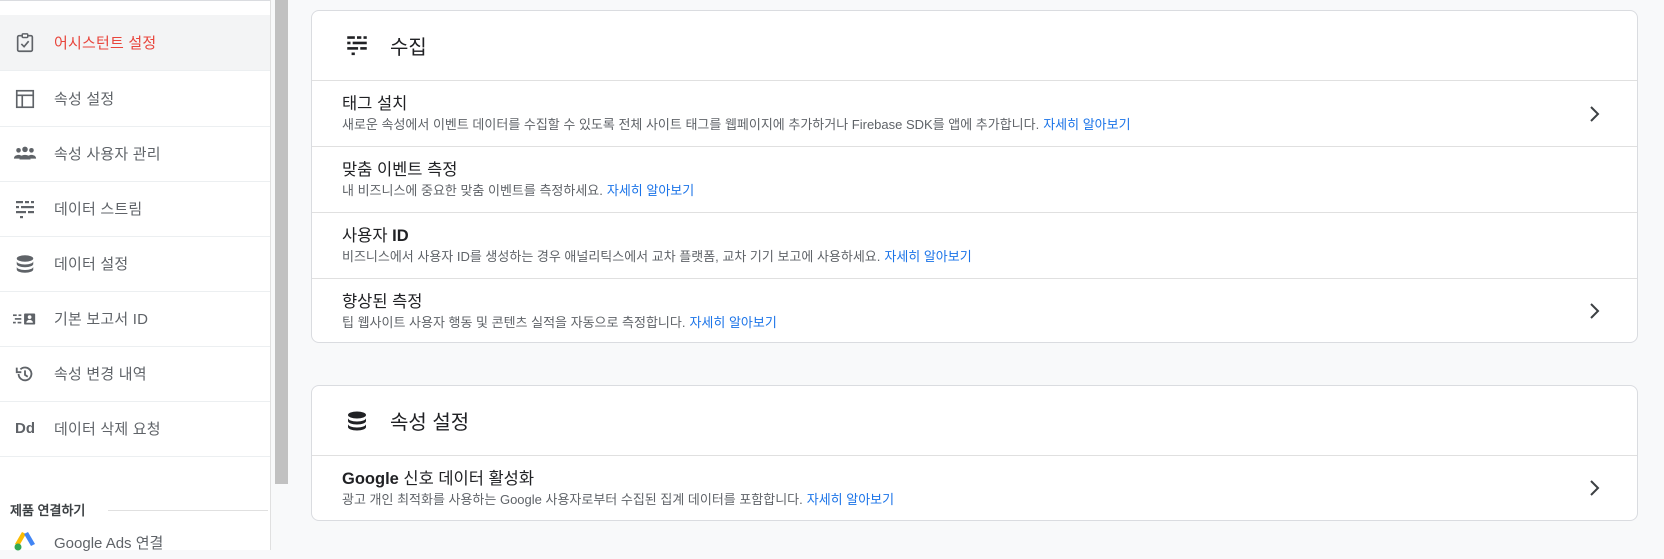 The width and height of the screenshot is (1664, 559). I want to click on sidebar-item-data-deletion-requests: Dd 데이터 삭제 요청, so click(135, 429).